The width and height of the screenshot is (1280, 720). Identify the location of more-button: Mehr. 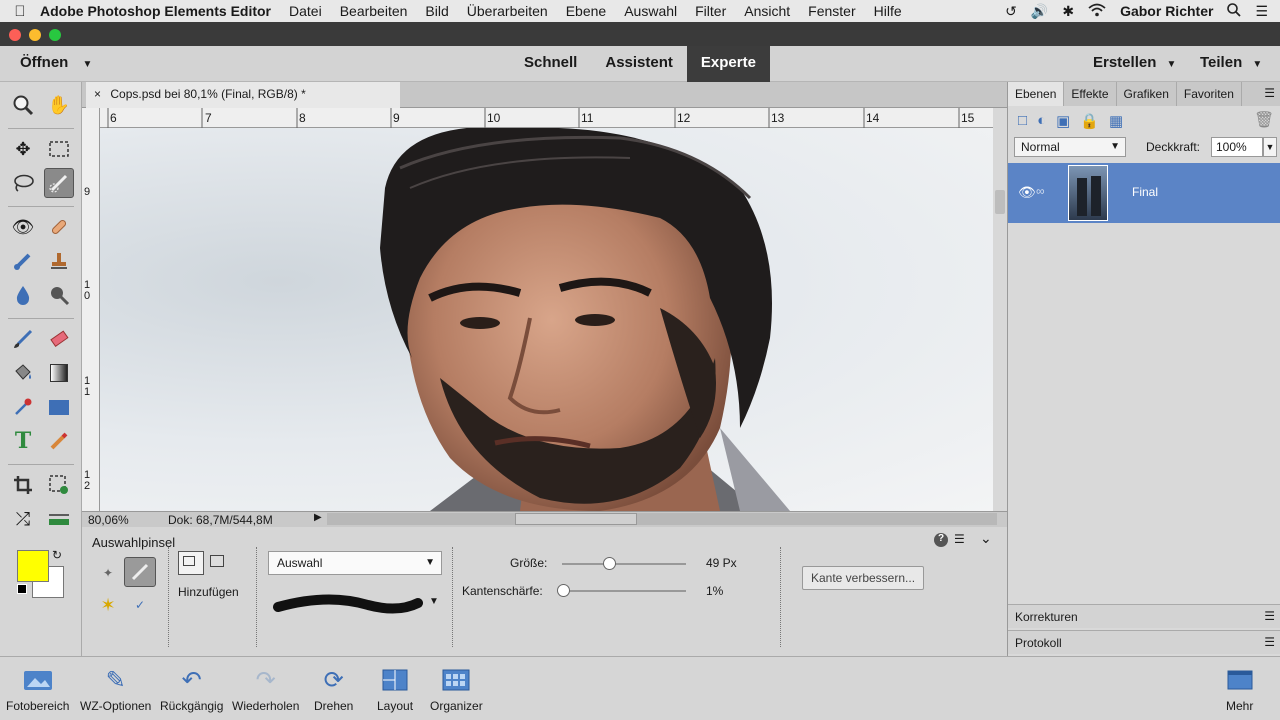
(1239, 688).